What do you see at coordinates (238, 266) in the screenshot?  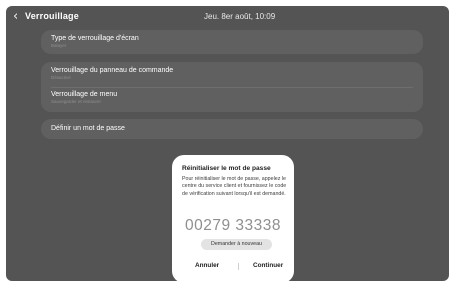 I see `button-separator` at bounding box center [238, 266].